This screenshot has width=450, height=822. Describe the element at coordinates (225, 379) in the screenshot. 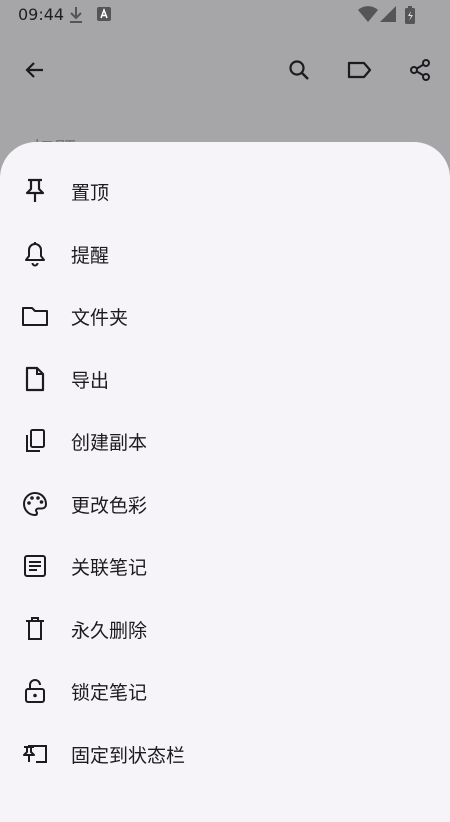

I see `menu-item-export: 导出` at that location.